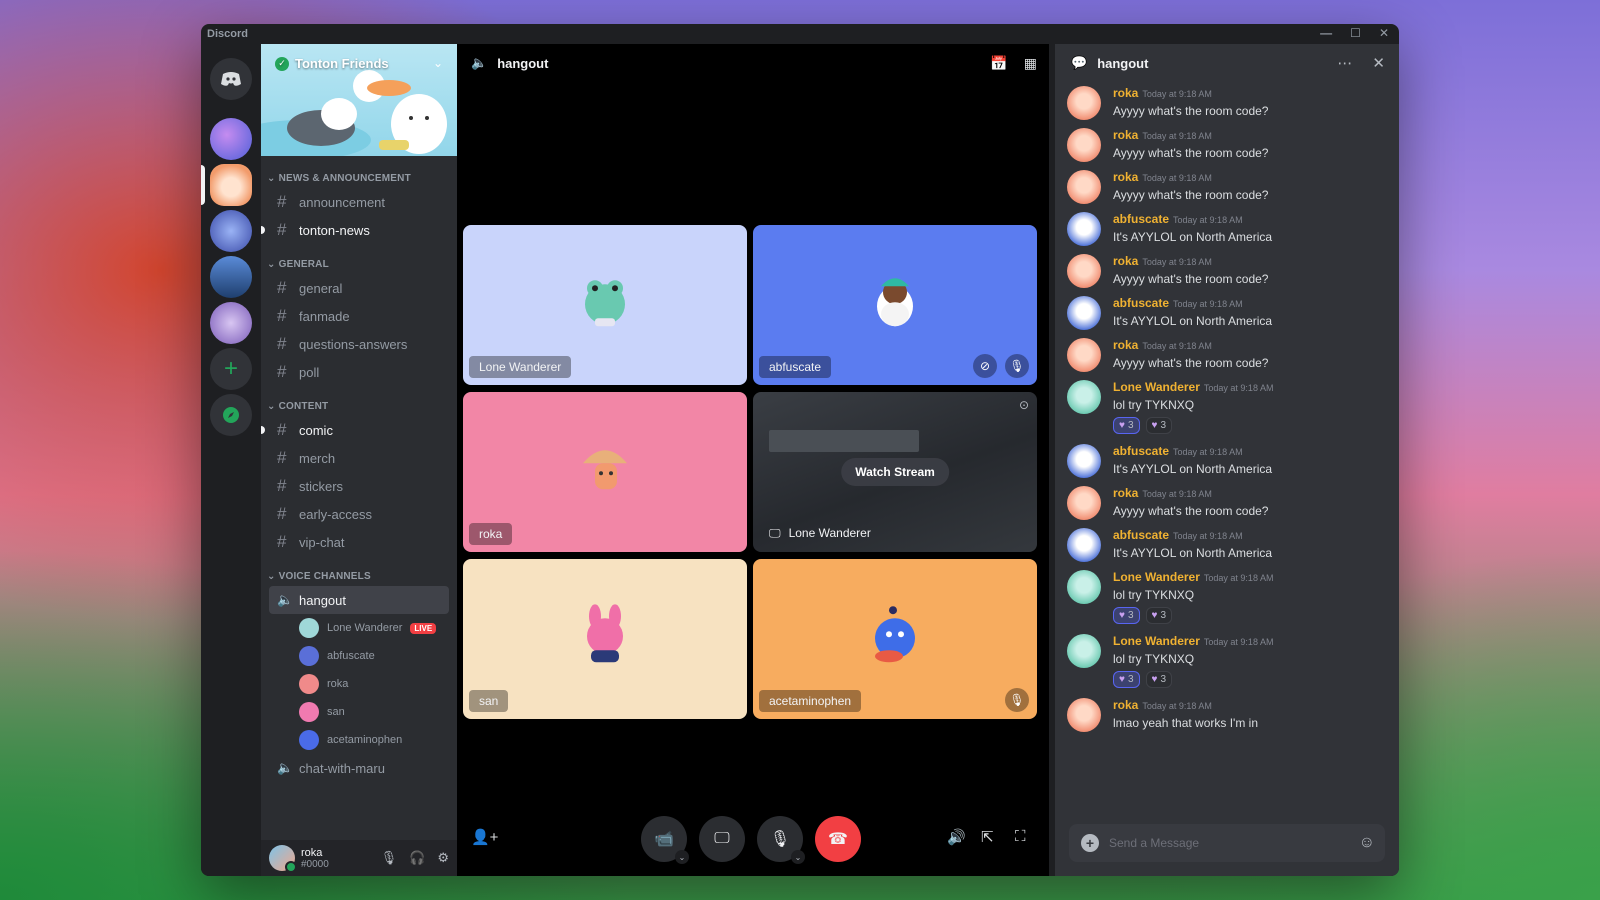  Describe the element at coordinates (987, 837) in the screenshot. I see `pop-out-icon: ⇱` at that location.